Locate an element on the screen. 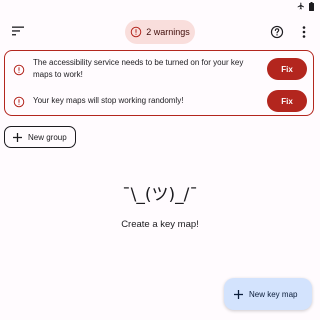 The height and width of the screenshot is (320, 320). warnings-chip: 2 warnings is located at coordinates (160, 32).